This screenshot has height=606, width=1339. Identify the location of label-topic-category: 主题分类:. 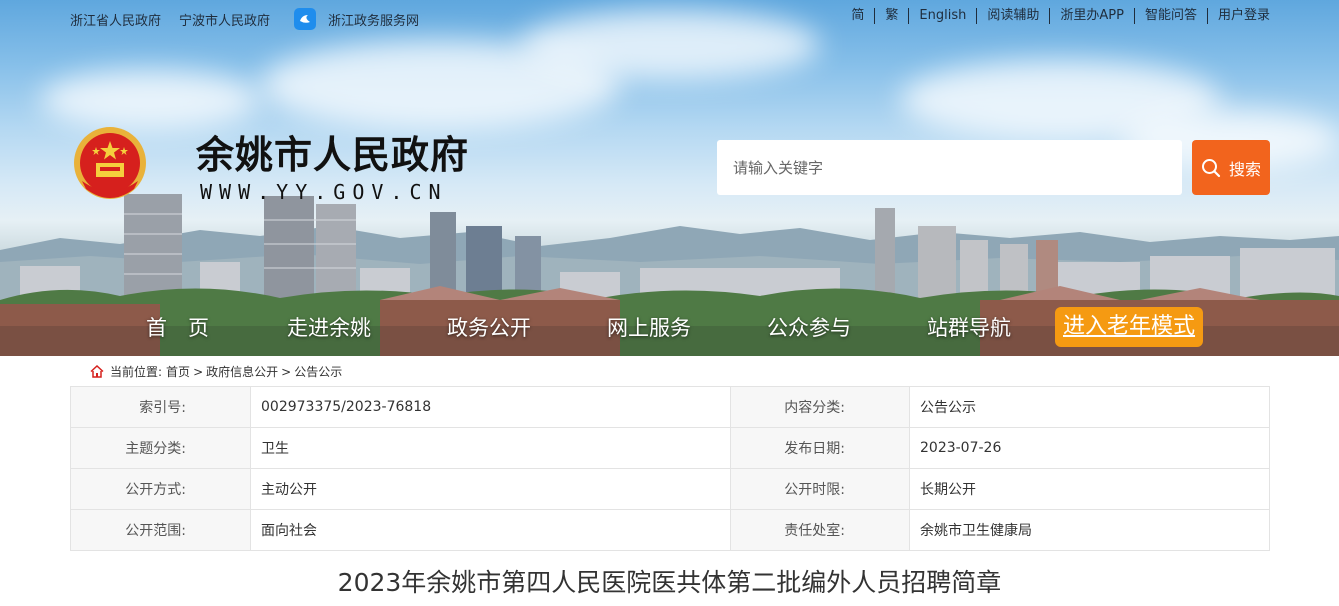
(160, 448).